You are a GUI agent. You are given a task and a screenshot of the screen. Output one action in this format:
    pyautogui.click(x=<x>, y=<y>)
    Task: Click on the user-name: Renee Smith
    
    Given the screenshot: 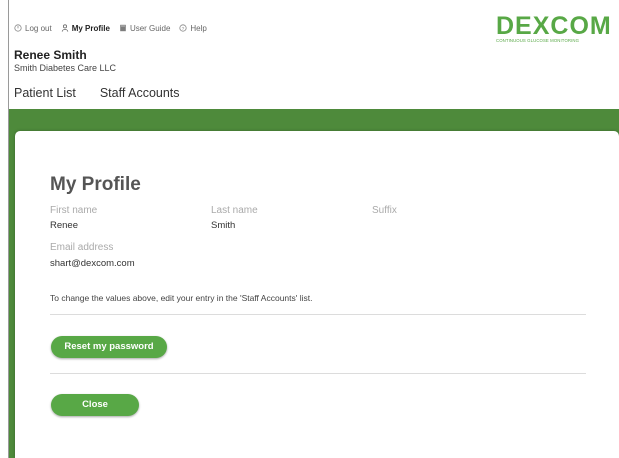 What is the action you would take?
    pyautogui.click(x=50, y=55)
    